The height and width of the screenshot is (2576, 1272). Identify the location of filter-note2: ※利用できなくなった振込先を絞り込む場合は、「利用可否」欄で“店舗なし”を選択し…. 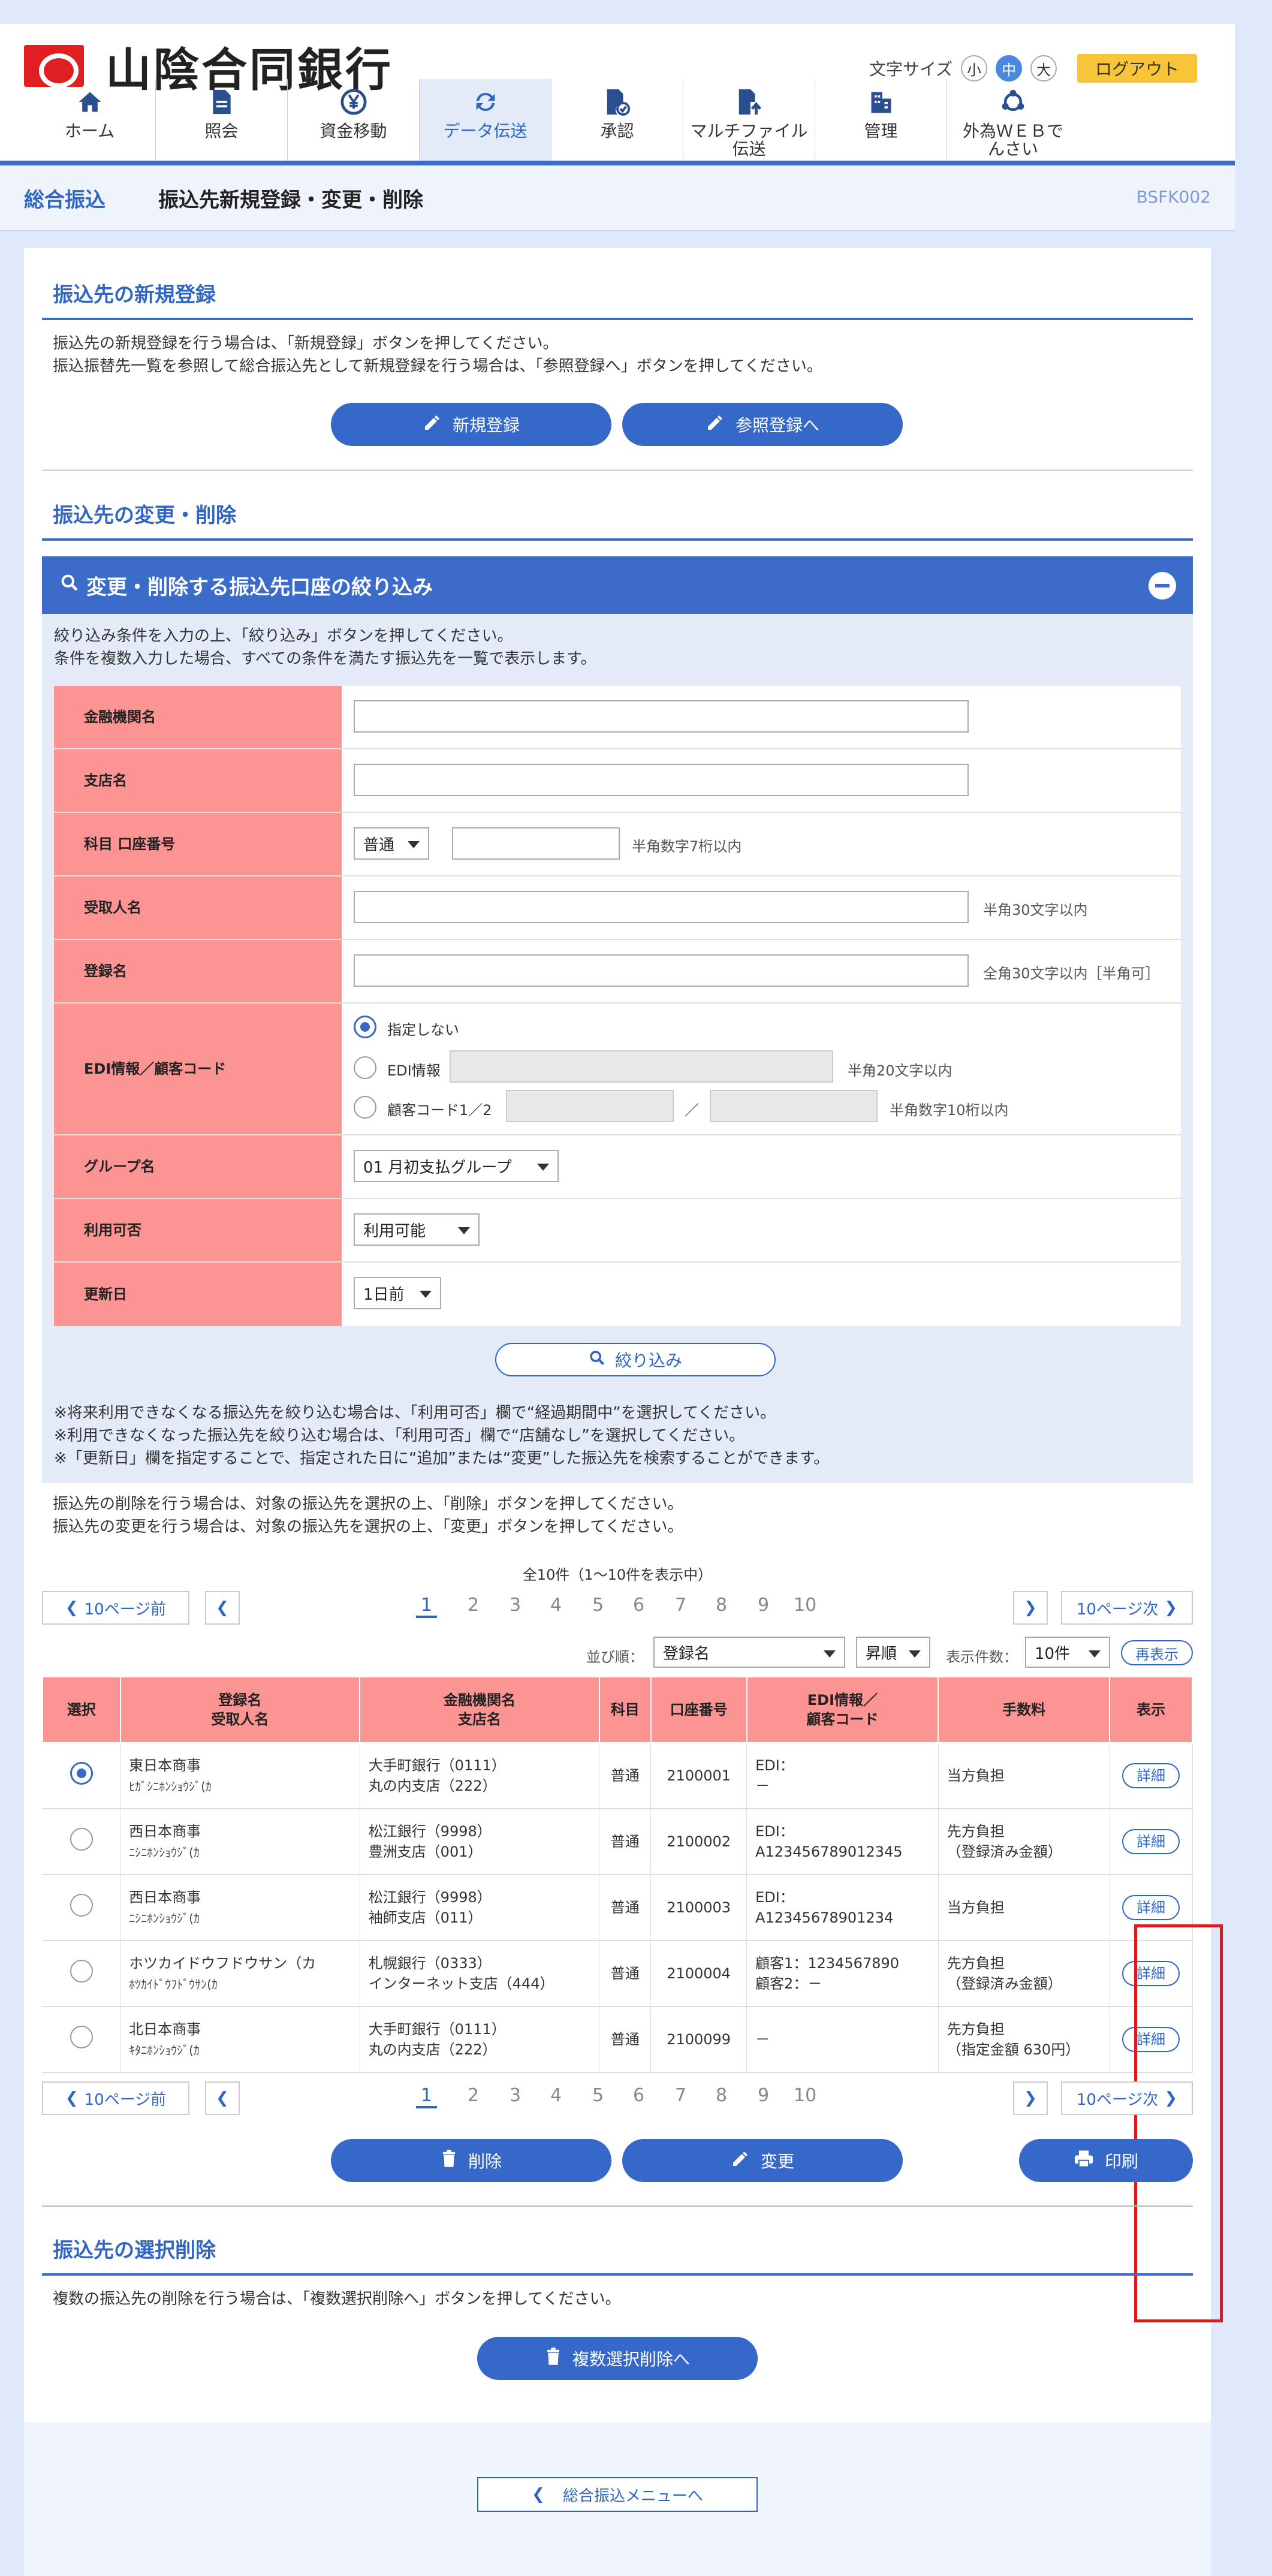
(399, 1436).